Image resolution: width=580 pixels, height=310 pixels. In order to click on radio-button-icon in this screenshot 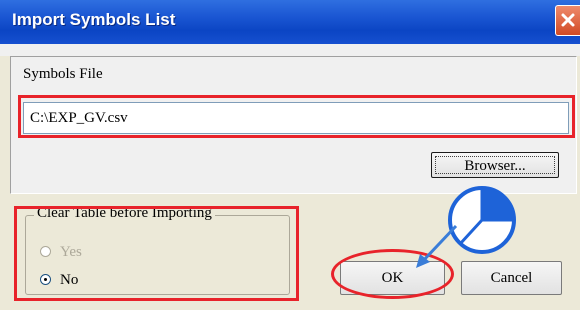, I will do `click(45, 251)`.